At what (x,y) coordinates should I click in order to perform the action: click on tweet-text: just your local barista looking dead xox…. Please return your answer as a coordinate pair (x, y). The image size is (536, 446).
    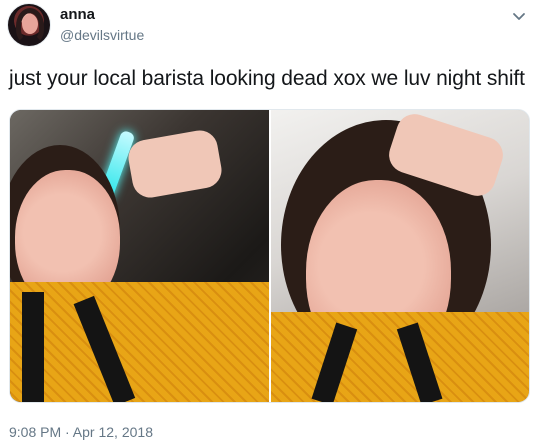
    Looking at the image, I should click on (267, 78).